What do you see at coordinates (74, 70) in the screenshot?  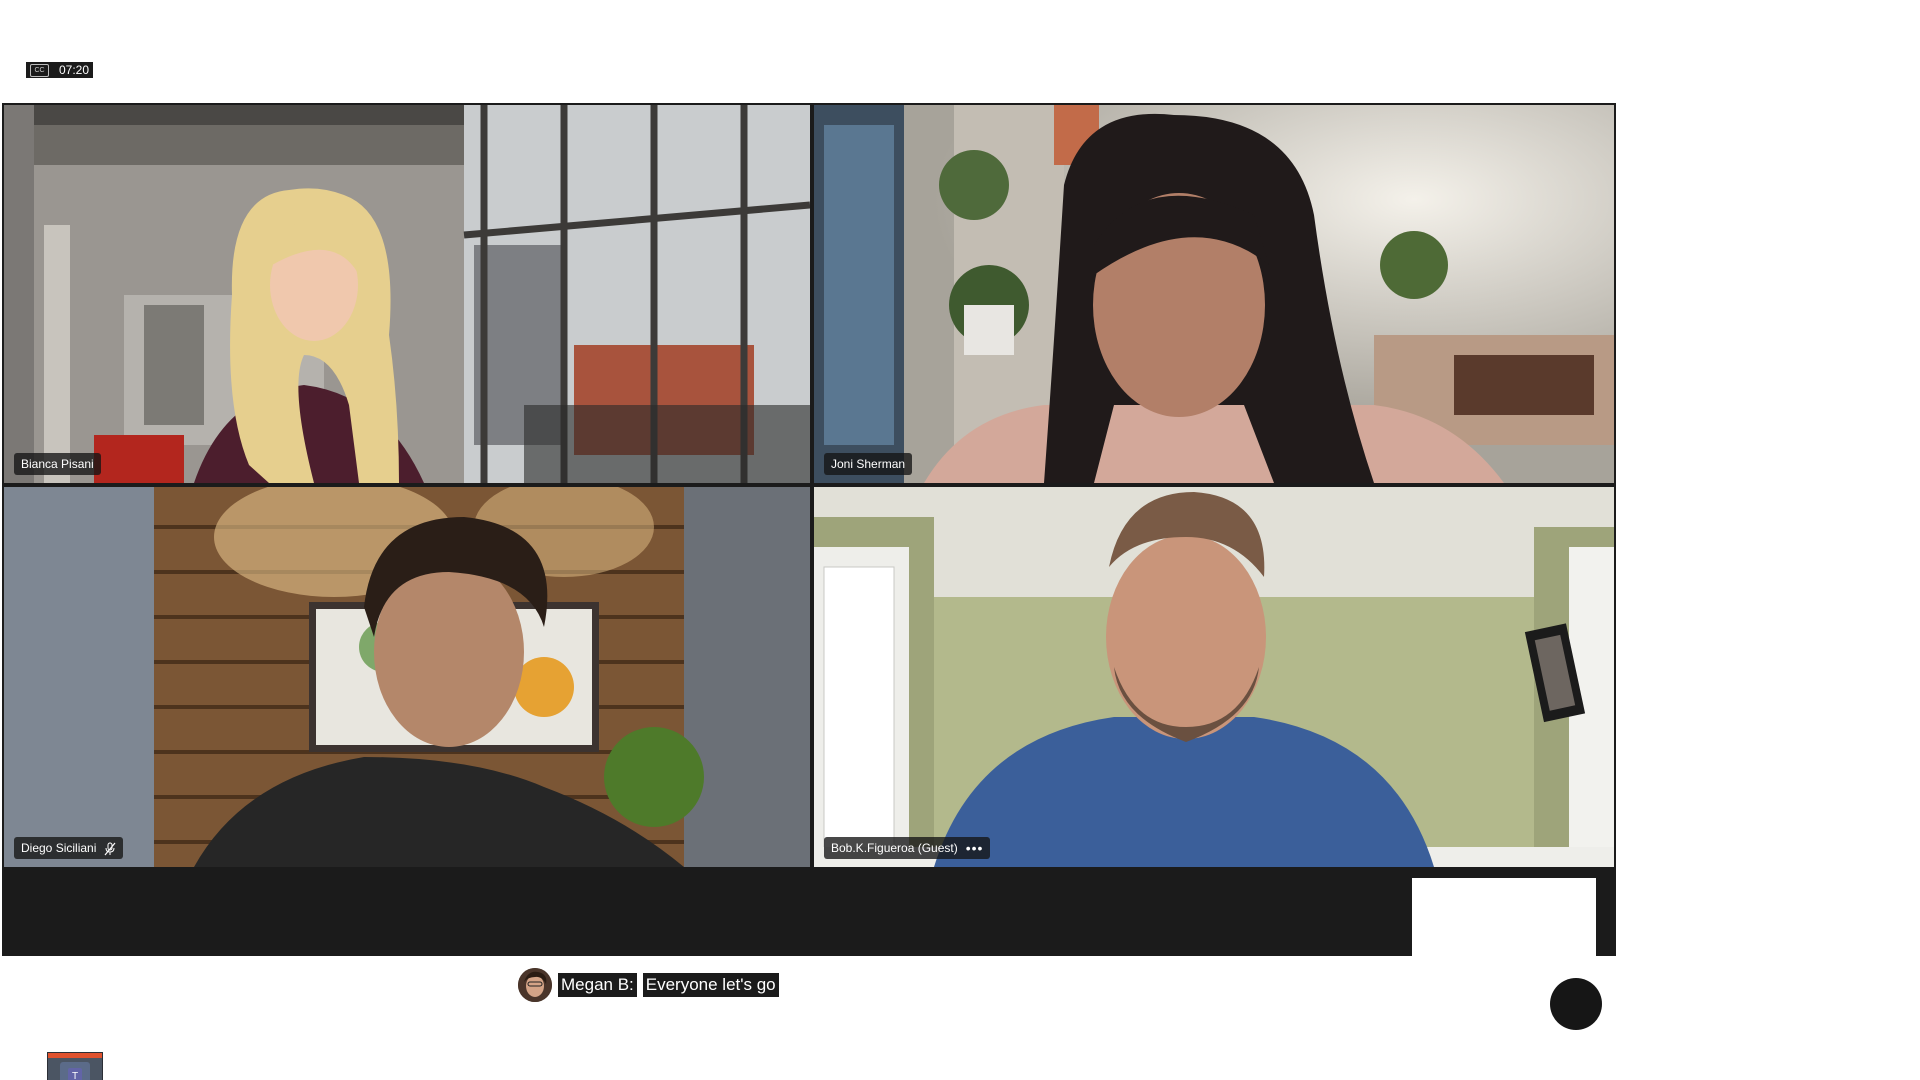 I see `meeting-elapsed-time: 07:20` at bounding box center [74, 70].